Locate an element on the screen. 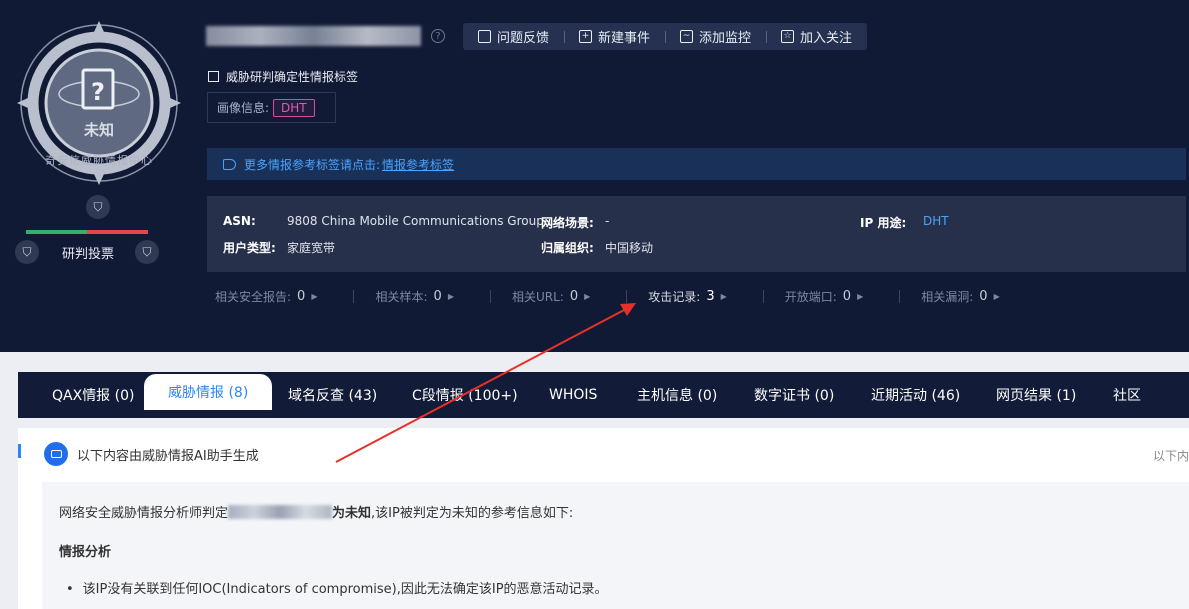 This screenshot has height=609, width=1189. stat-urls: 相关URL: 0 ▶ is located at coordinates (550, 296).